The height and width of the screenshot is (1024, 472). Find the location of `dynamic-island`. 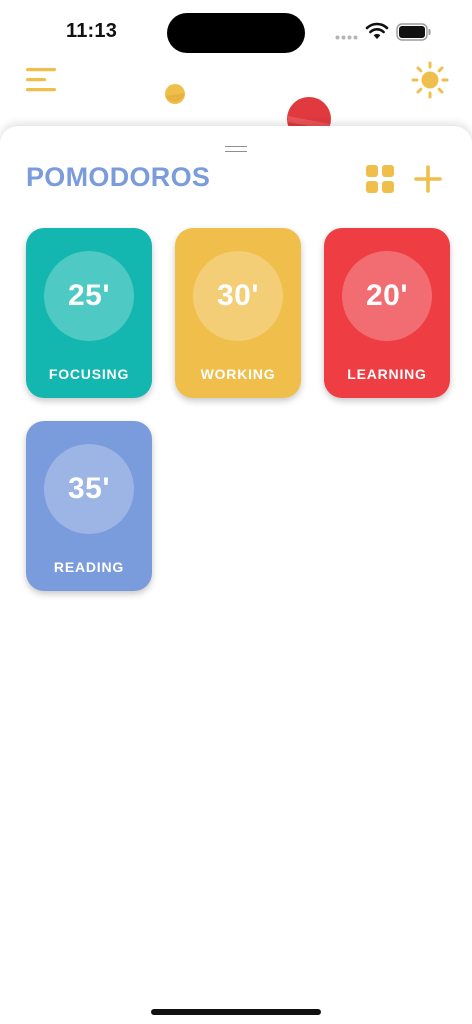

dynamic-island is located at coordinates (236, 33).